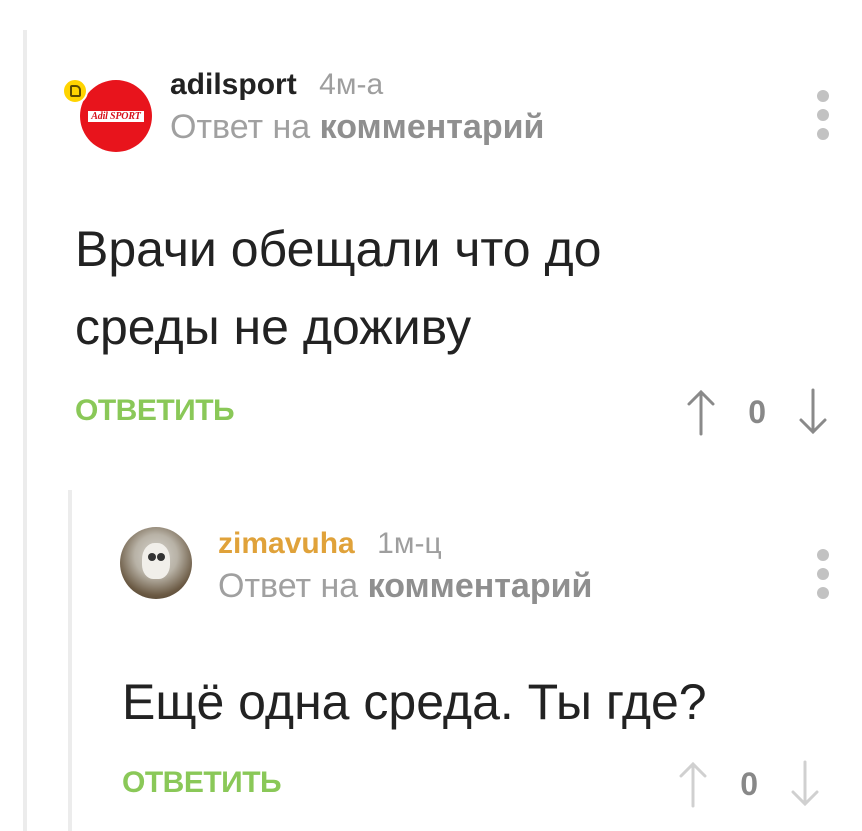  I want to click on comment-header: adilsport 4м-а Ответ на комментарий, so click(357, 107).